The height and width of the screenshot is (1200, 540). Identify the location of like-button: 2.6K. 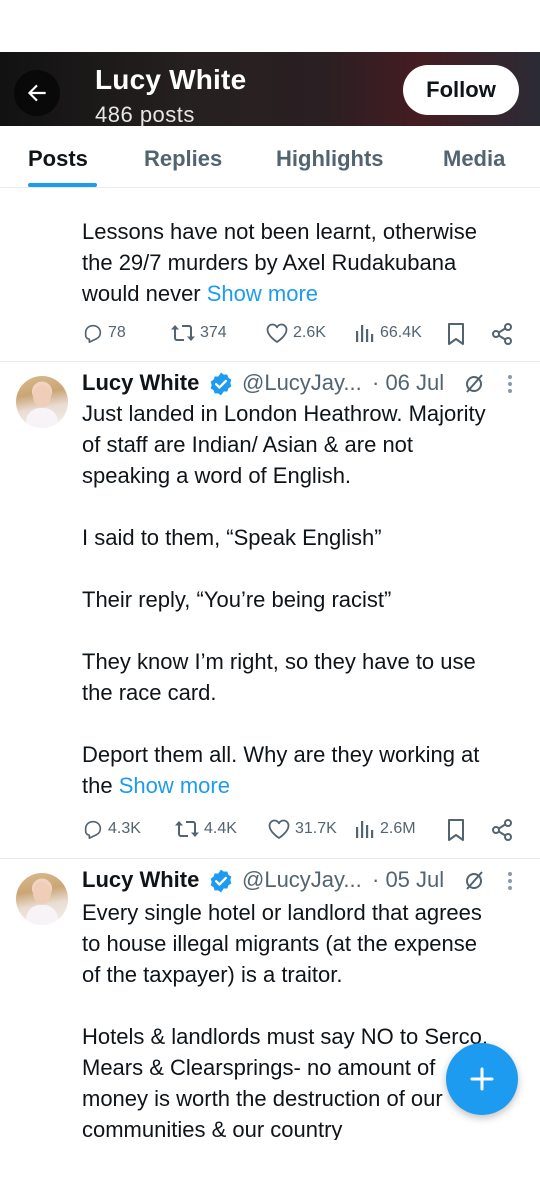
(295, 333).